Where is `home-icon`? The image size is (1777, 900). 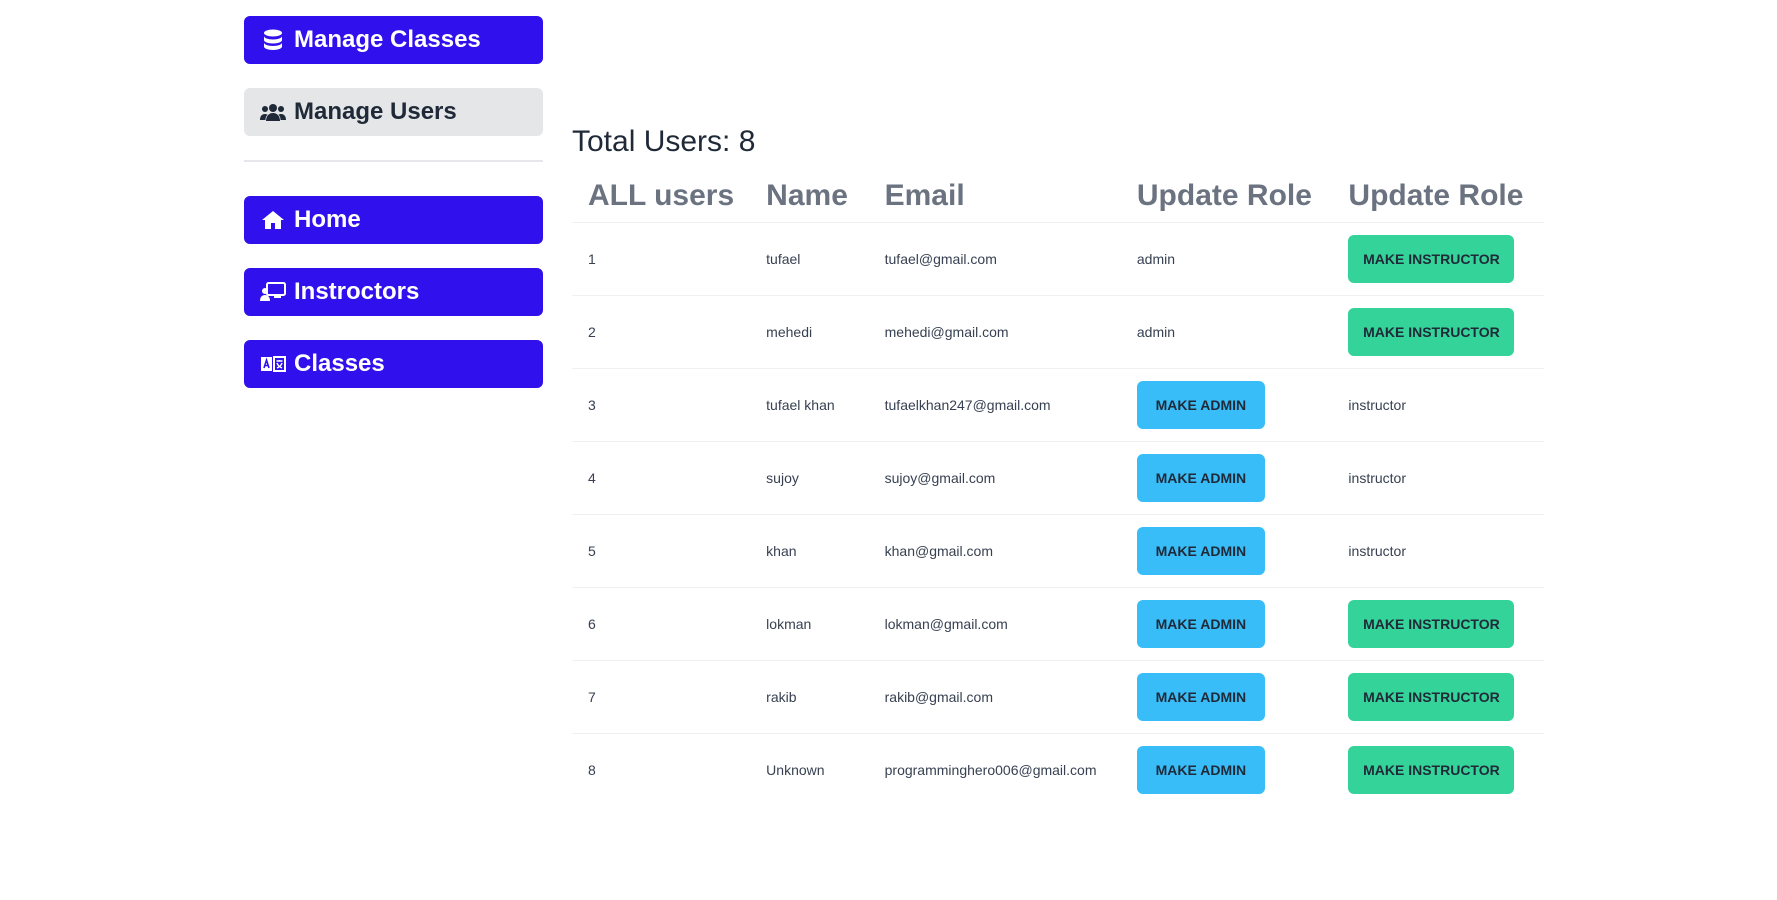
home-icon is located at coordinates (273, 220).